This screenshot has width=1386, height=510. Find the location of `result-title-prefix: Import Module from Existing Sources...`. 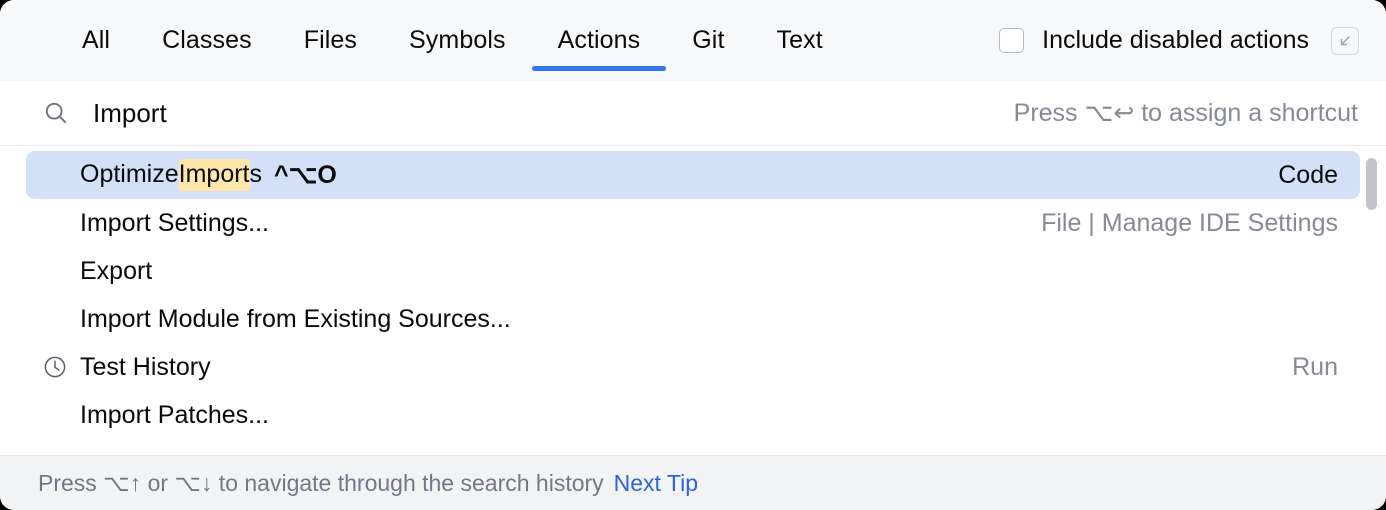

result-title-prefix: Import Module from Existing Sources... is located at coordinates (295, 318).